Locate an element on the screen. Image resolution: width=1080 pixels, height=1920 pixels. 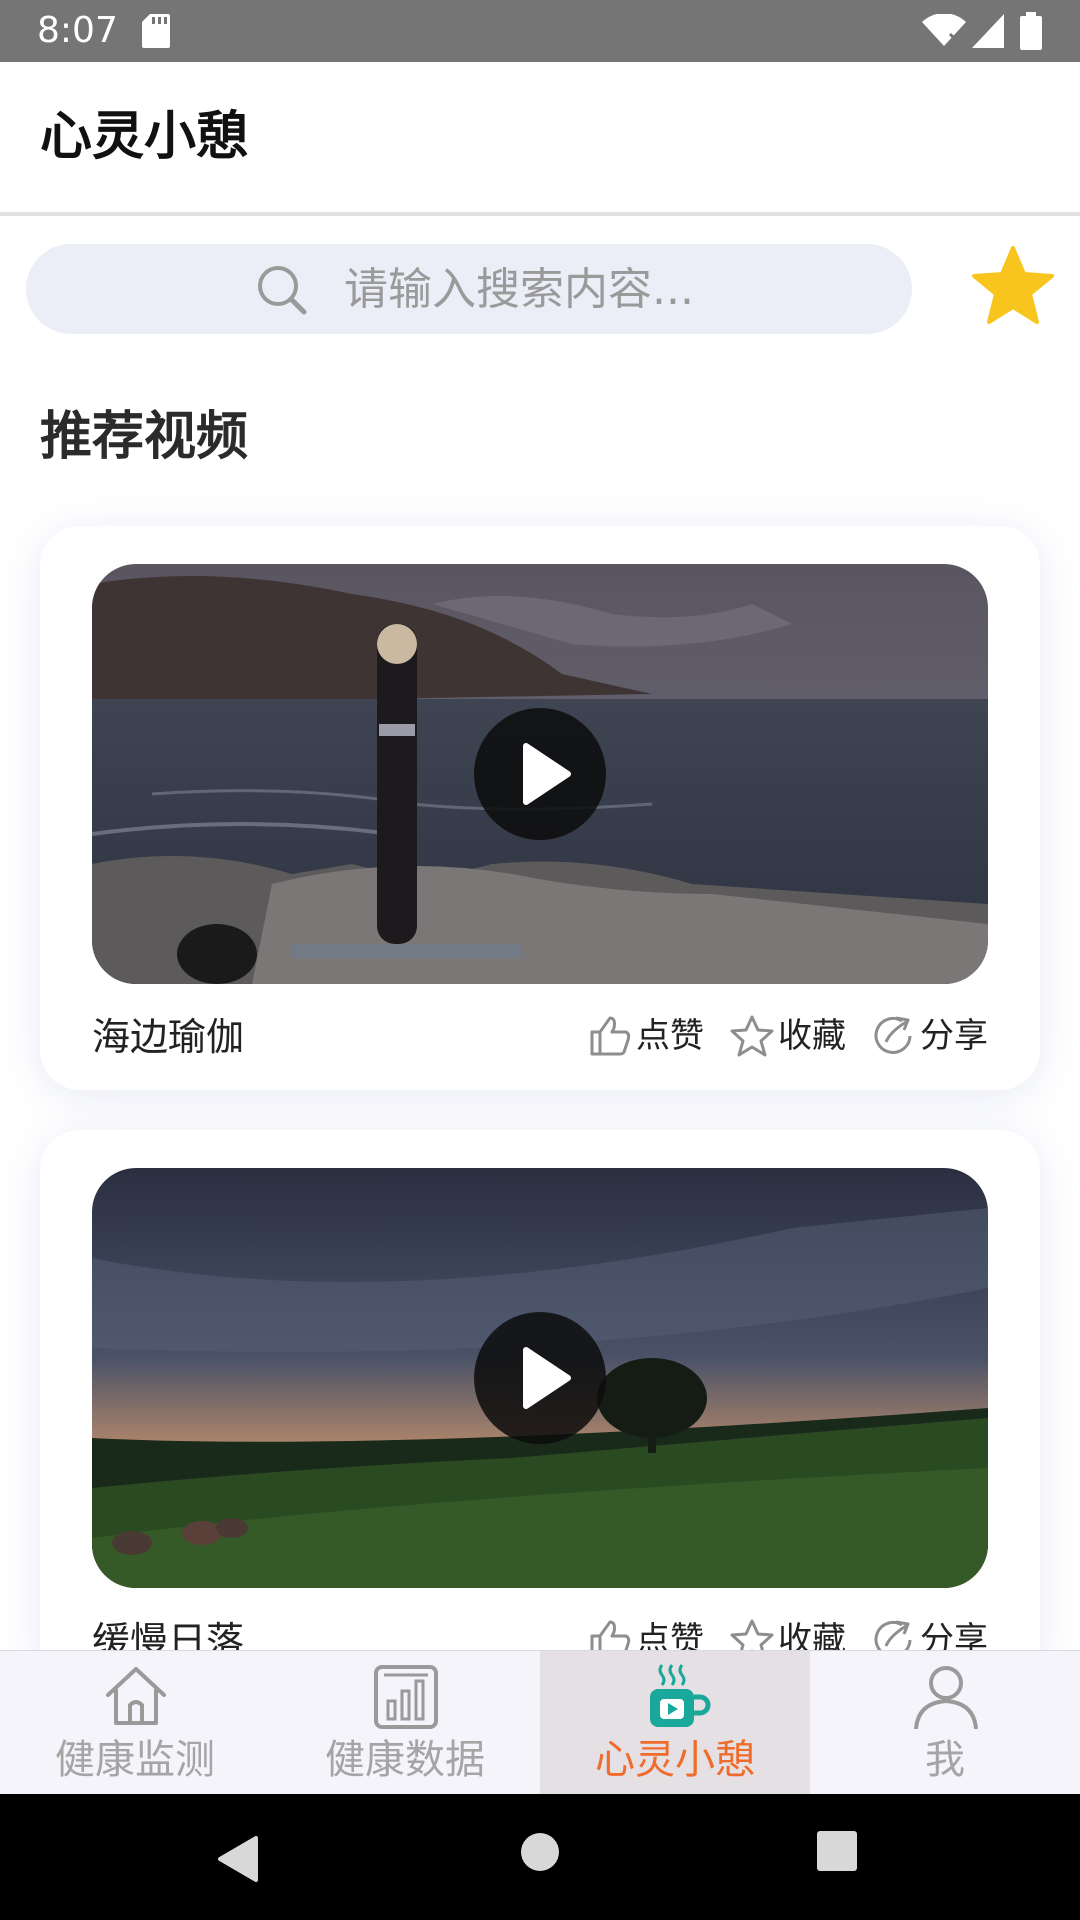
favorite-label: 收藏 is located at coordinates (812, 1036).